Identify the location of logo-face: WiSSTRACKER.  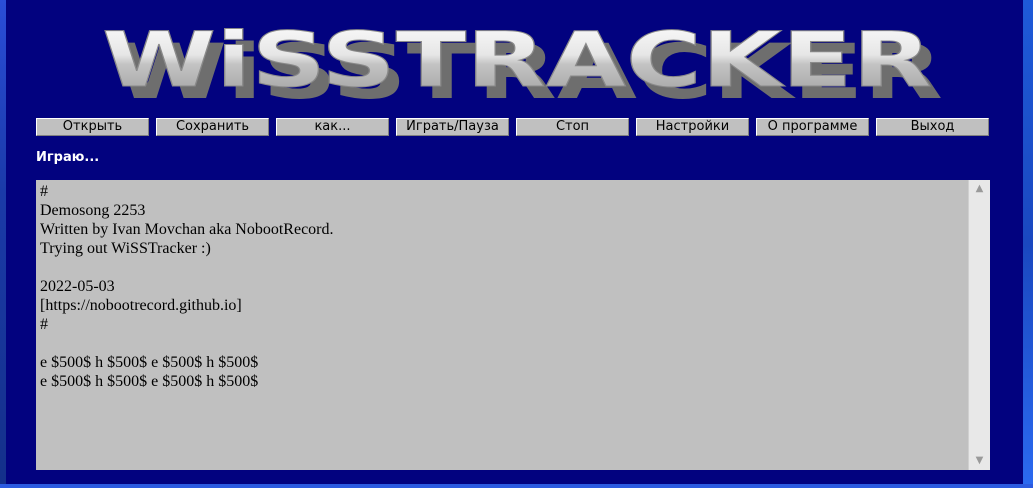
(517, 59).